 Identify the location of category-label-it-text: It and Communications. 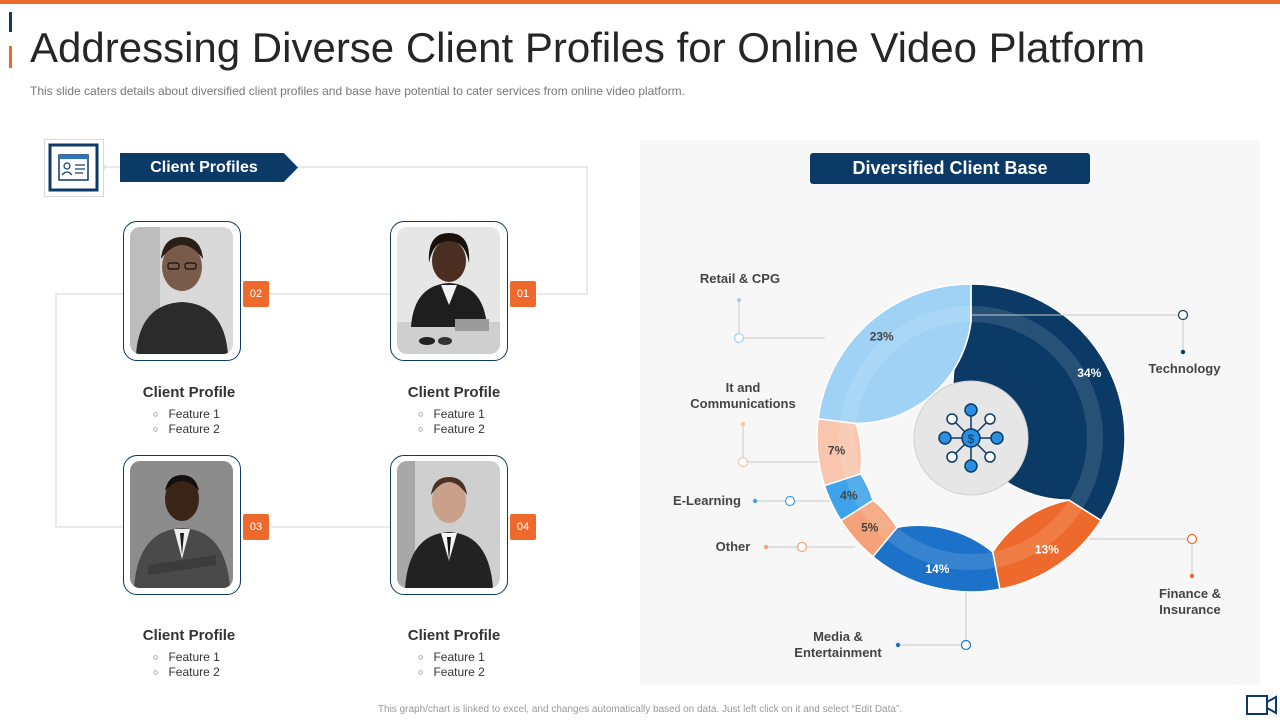
(743, 395).